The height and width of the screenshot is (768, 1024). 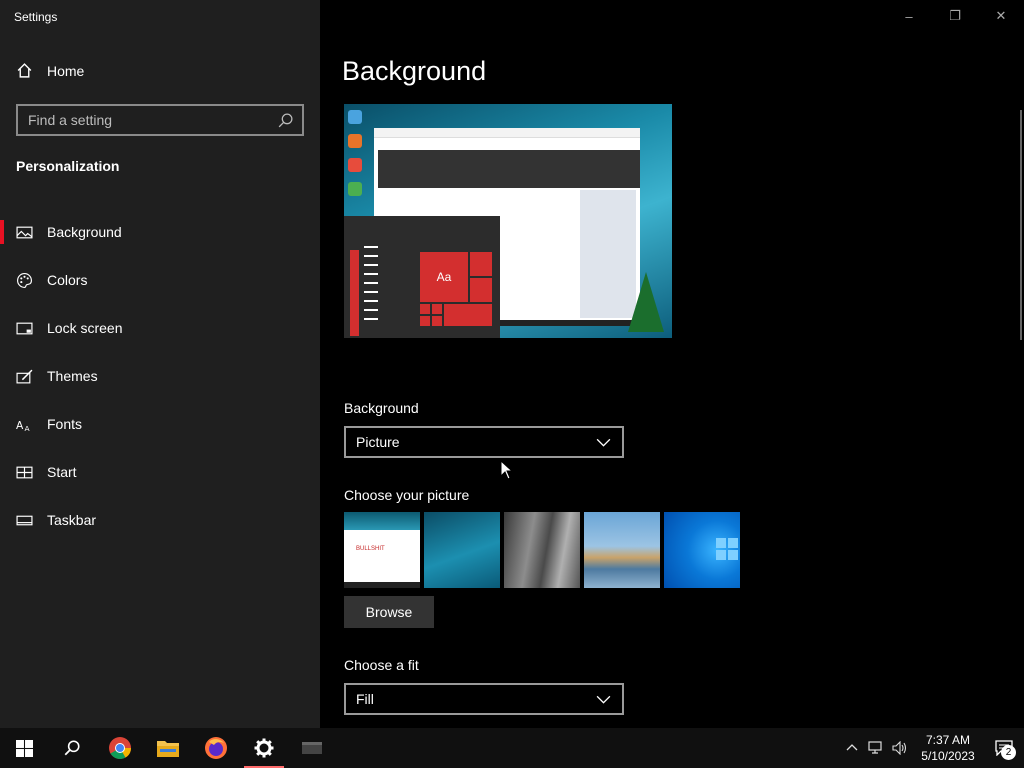 What do you see at coordinates (67, 280) in the screenshot?
I see `sidebar-item-label: Colors` at bounding box center [67, 280].